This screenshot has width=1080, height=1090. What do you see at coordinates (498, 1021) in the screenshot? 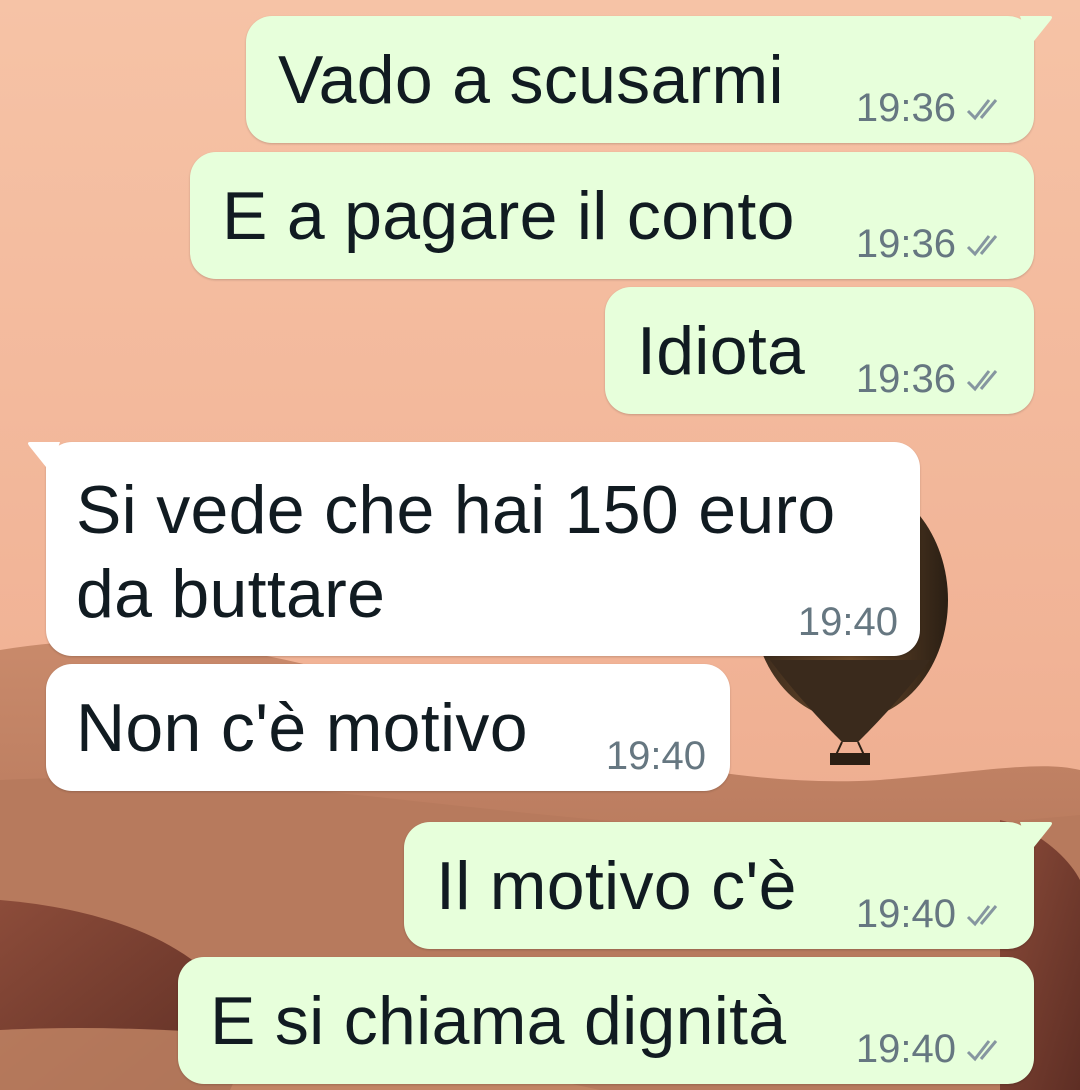
I see `message-text: E si chiama dignità` at bounding box center [498, 1021].